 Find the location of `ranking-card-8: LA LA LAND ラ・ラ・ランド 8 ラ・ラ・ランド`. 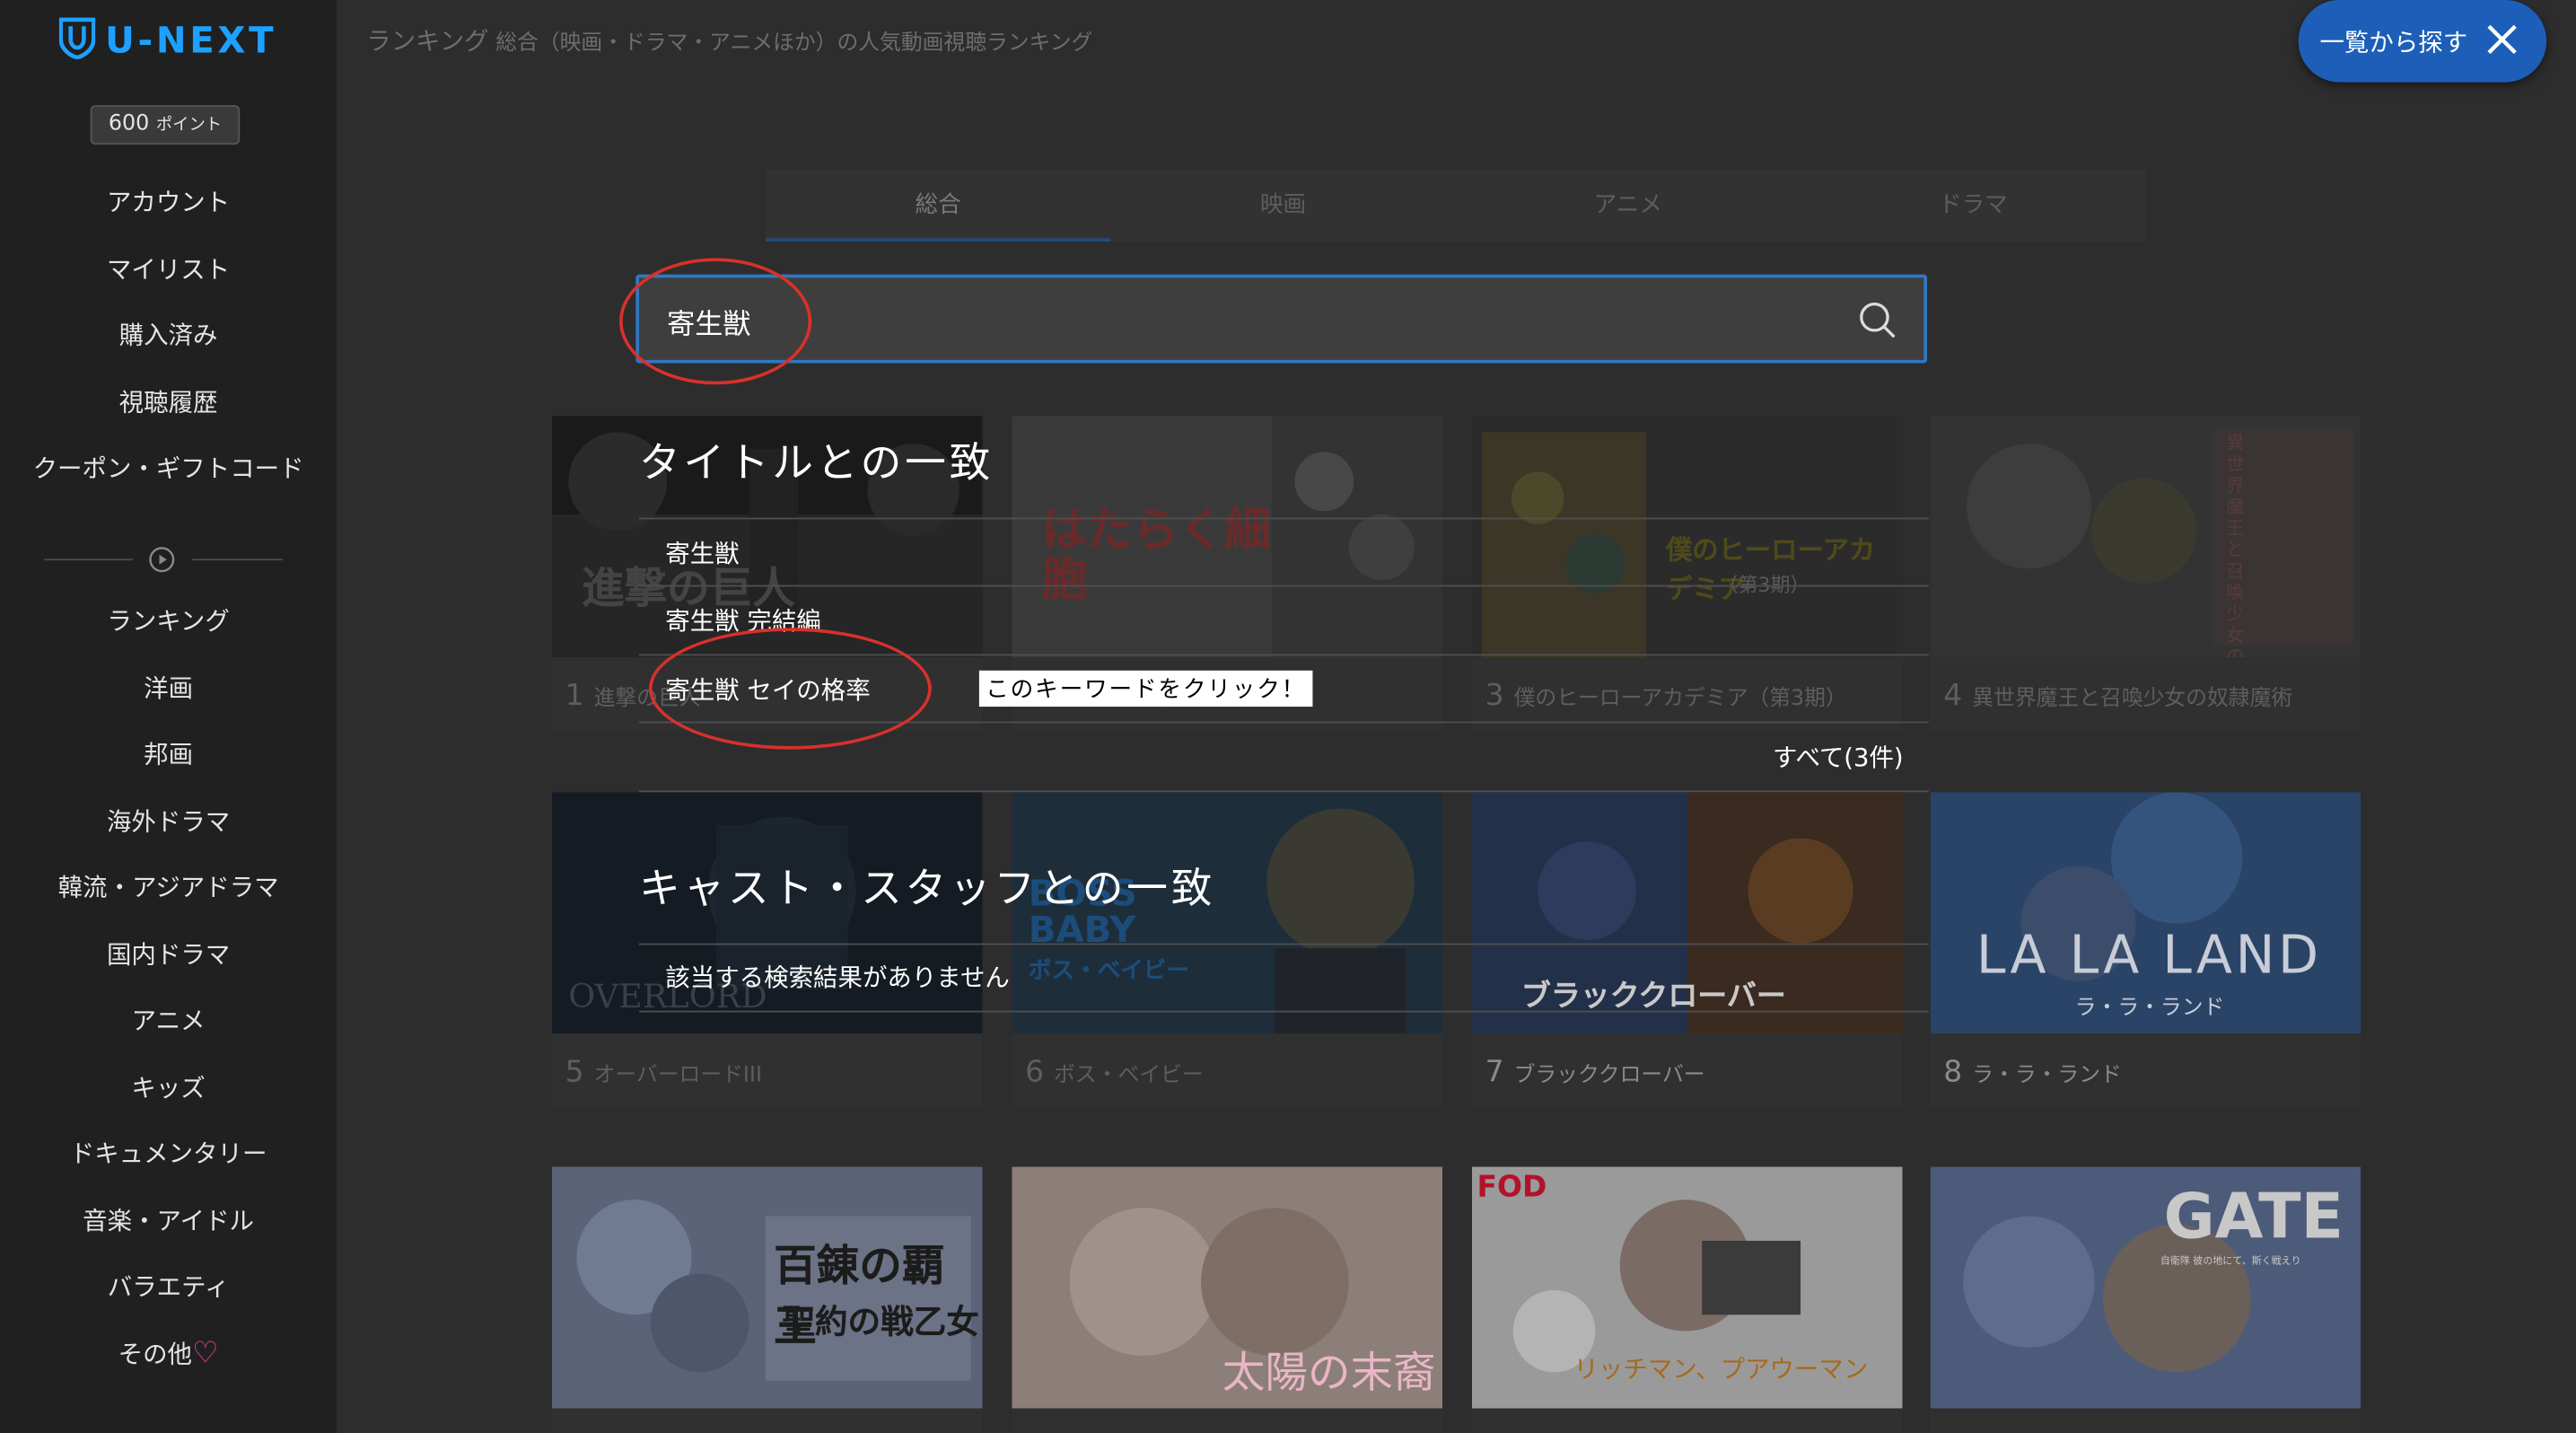

ranking-card-8: LA LA LAND ラ・ラ・ランド 8 ラ・ラ・ランド is located at coordinates (2145, 950).